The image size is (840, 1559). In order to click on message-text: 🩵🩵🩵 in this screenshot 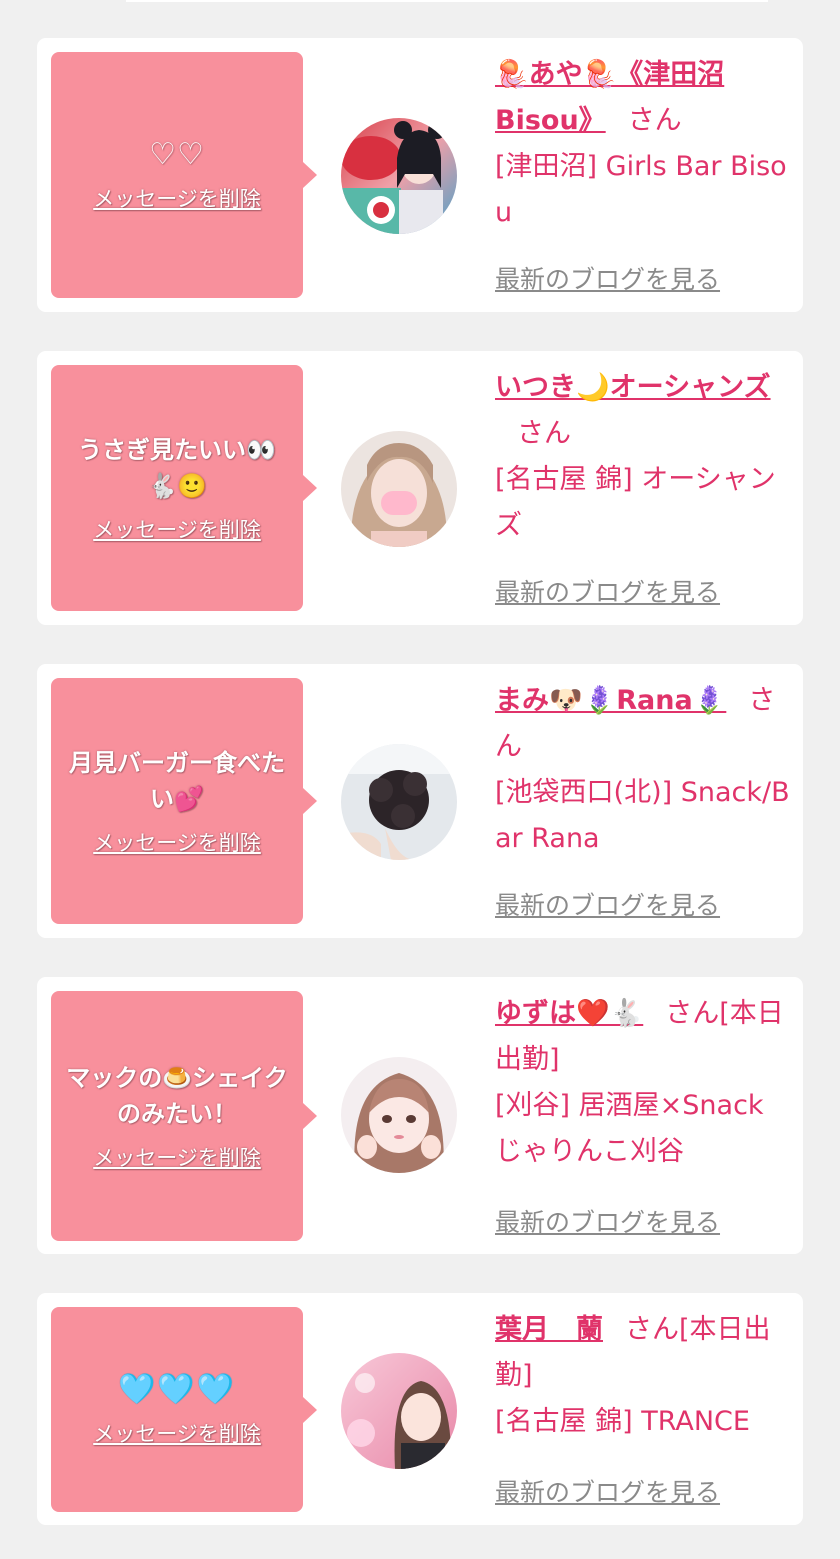, I will do `click(177, 1389)`.